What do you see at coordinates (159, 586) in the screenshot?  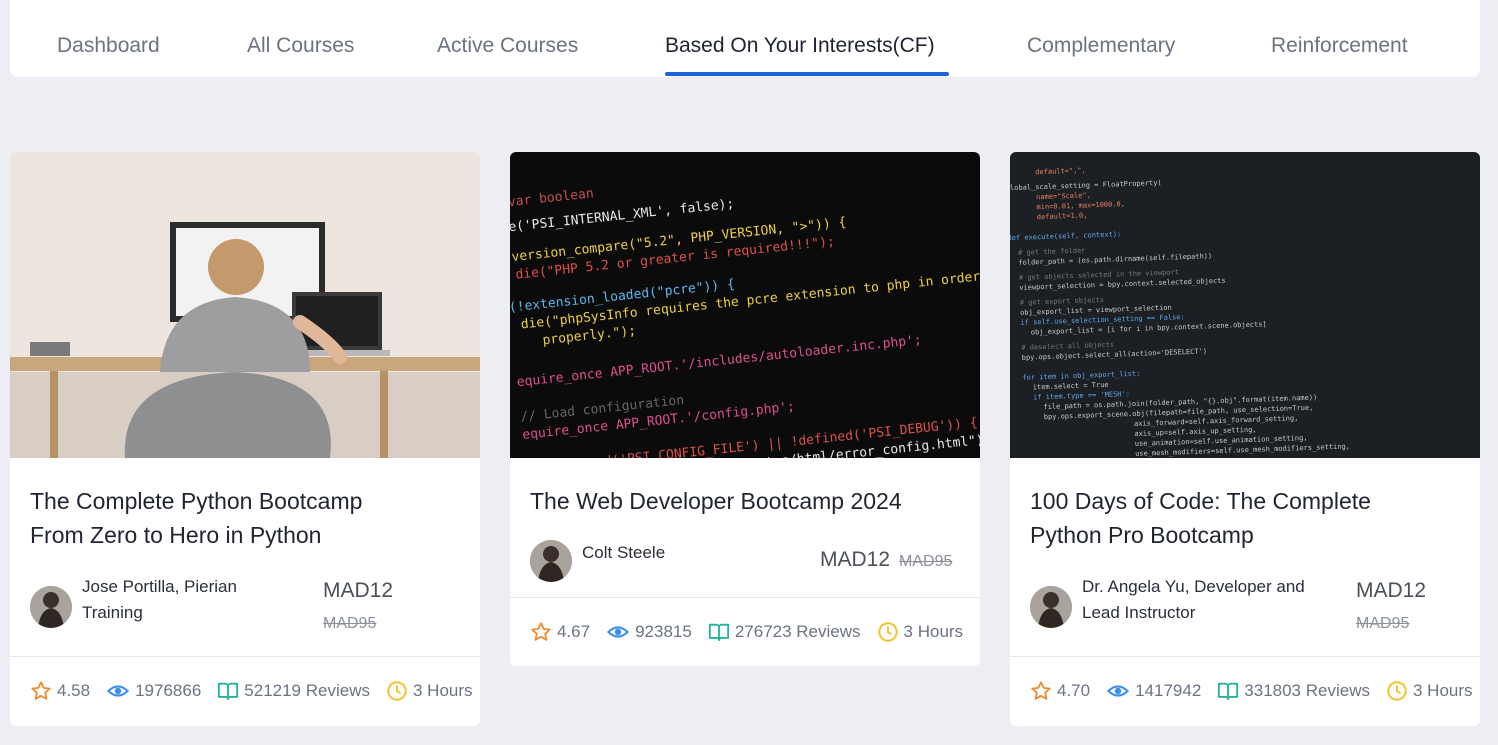 I see `instructor-name-line1: Jose Portilla, Pierian` at bounding box center [159, 586].